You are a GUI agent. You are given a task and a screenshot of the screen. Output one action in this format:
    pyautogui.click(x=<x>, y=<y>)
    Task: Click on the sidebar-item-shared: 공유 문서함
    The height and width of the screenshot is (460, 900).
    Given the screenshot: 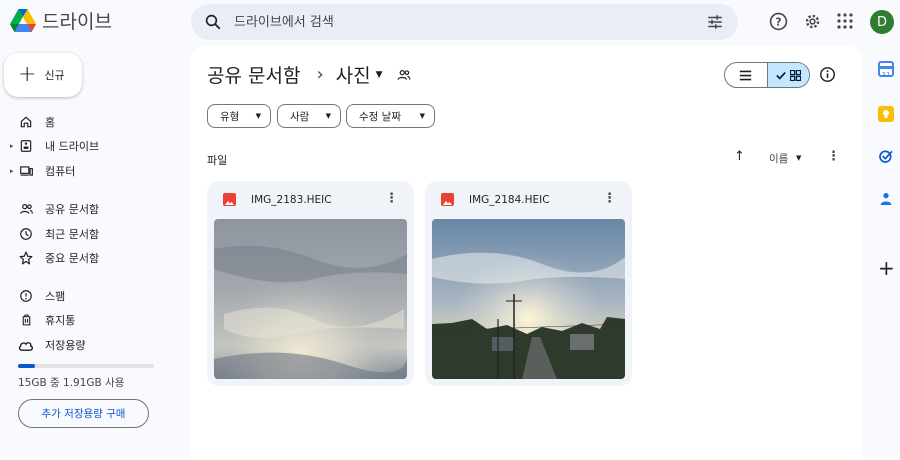 What is the action you would take?
    pyautogui.click(x=92, y=209)
    